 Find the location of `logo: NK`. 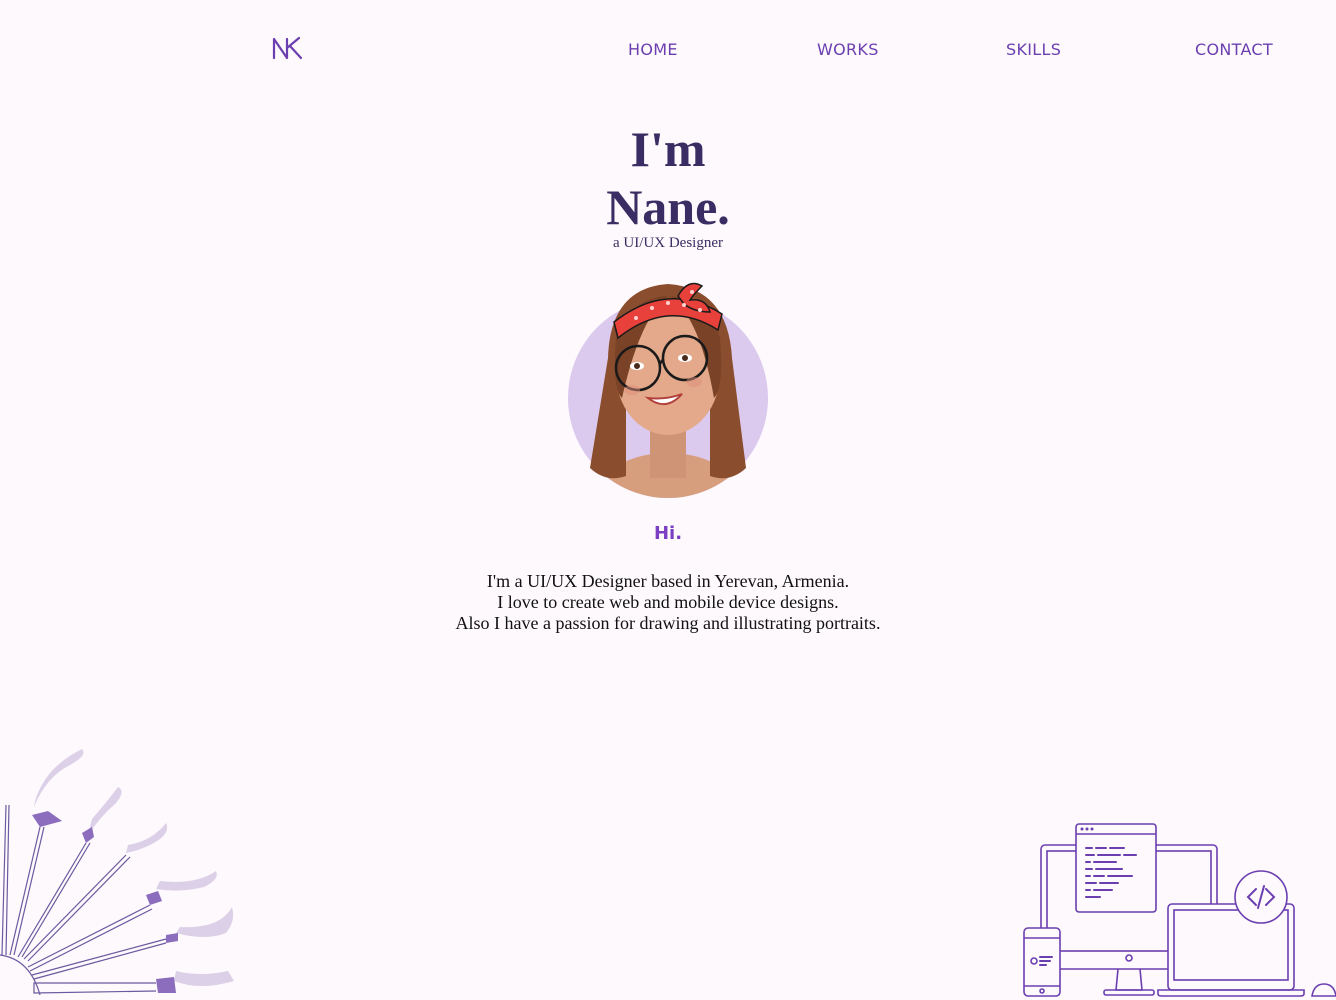

logo: NK is located at coordinates (288, 48).